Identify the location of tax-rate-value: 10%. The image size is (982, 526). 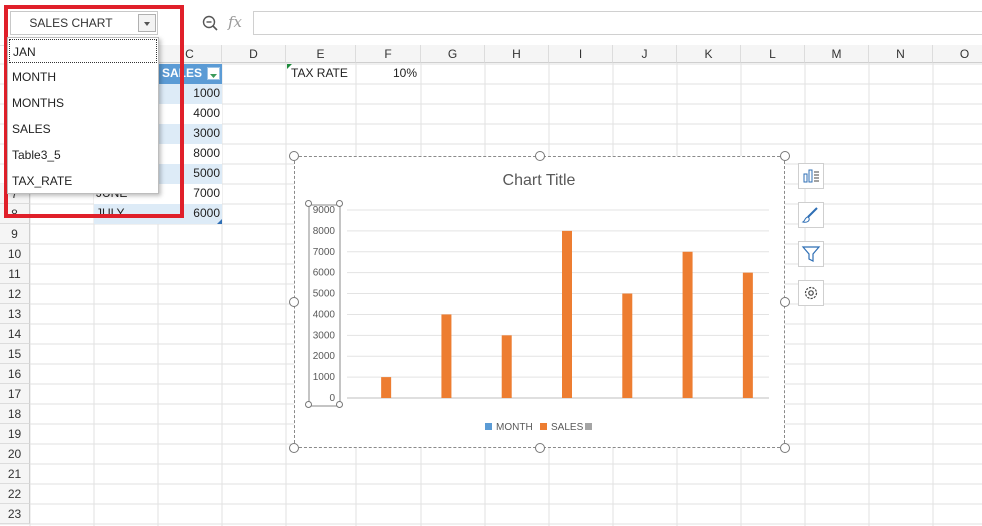
(388, 74).